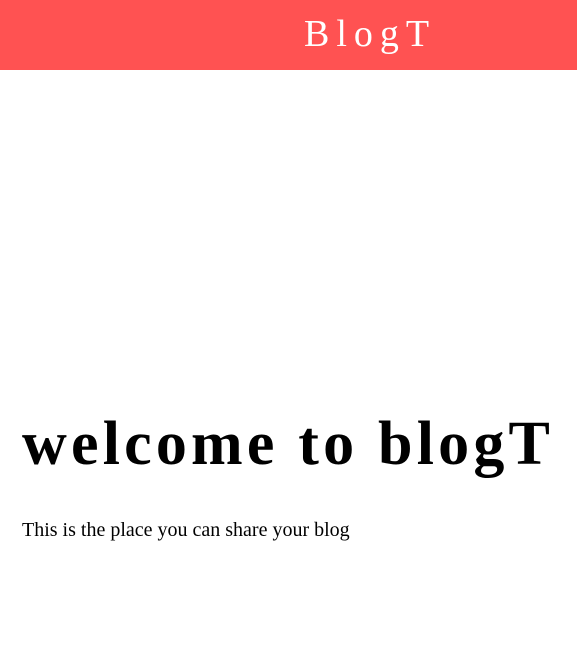  Describe the element at coordinates (288, 35) in the screenshot. I see `top-nav-bar: BlogT` at that location.